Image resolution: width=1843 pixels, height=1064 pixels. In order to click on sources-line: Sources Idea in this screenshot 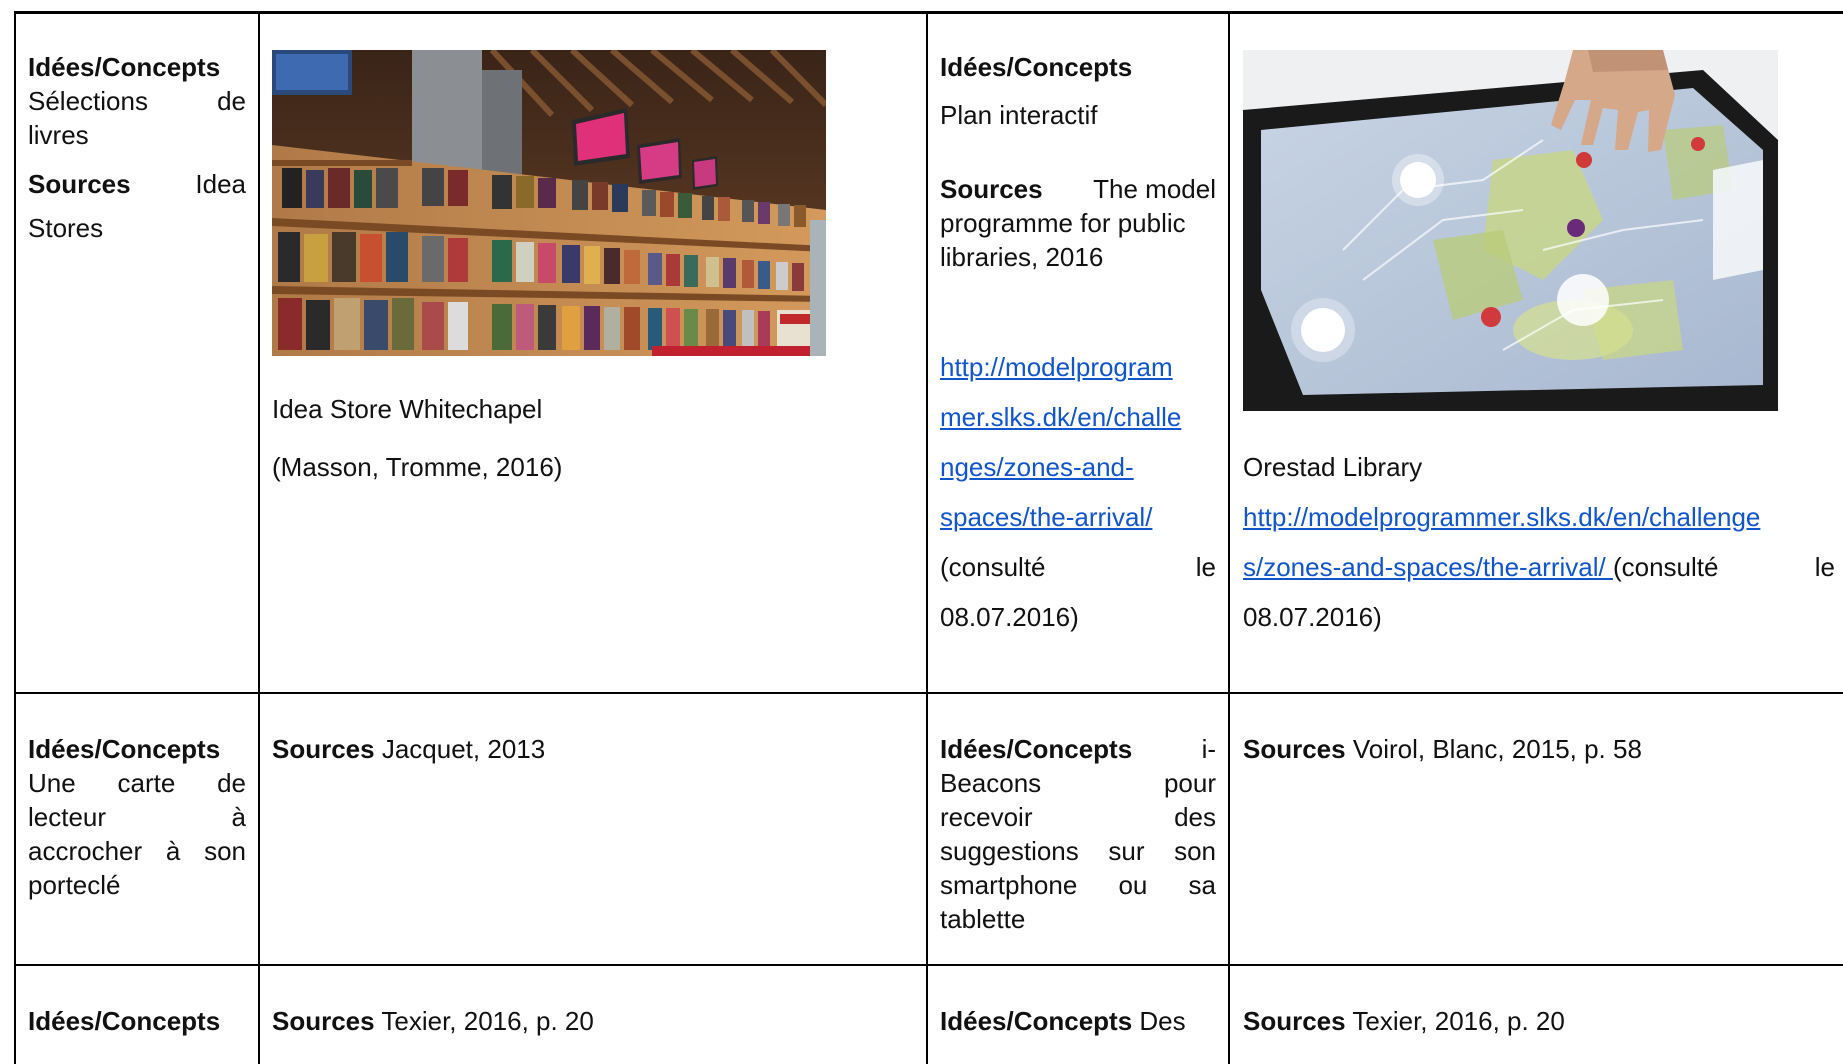, I will do `click(137, 184)`.